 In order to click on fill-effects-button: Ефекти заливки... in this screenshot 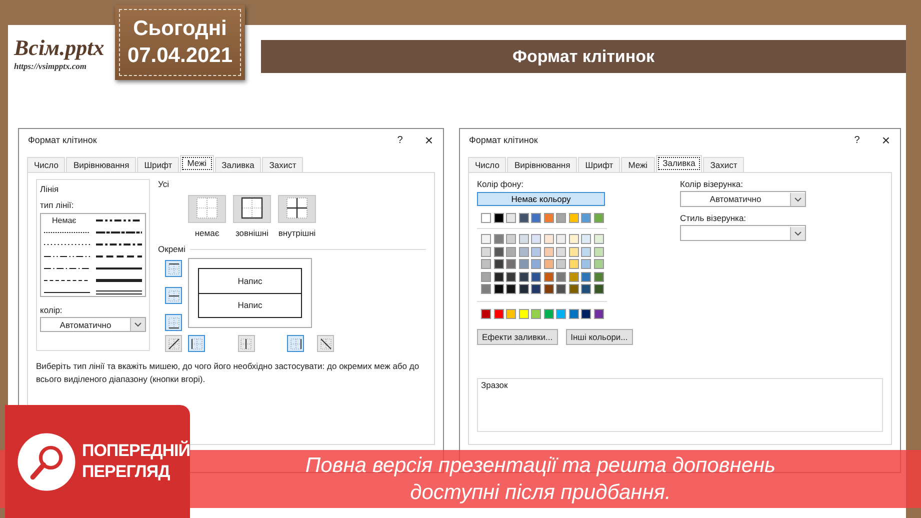, I will do `click(517, 337)`.